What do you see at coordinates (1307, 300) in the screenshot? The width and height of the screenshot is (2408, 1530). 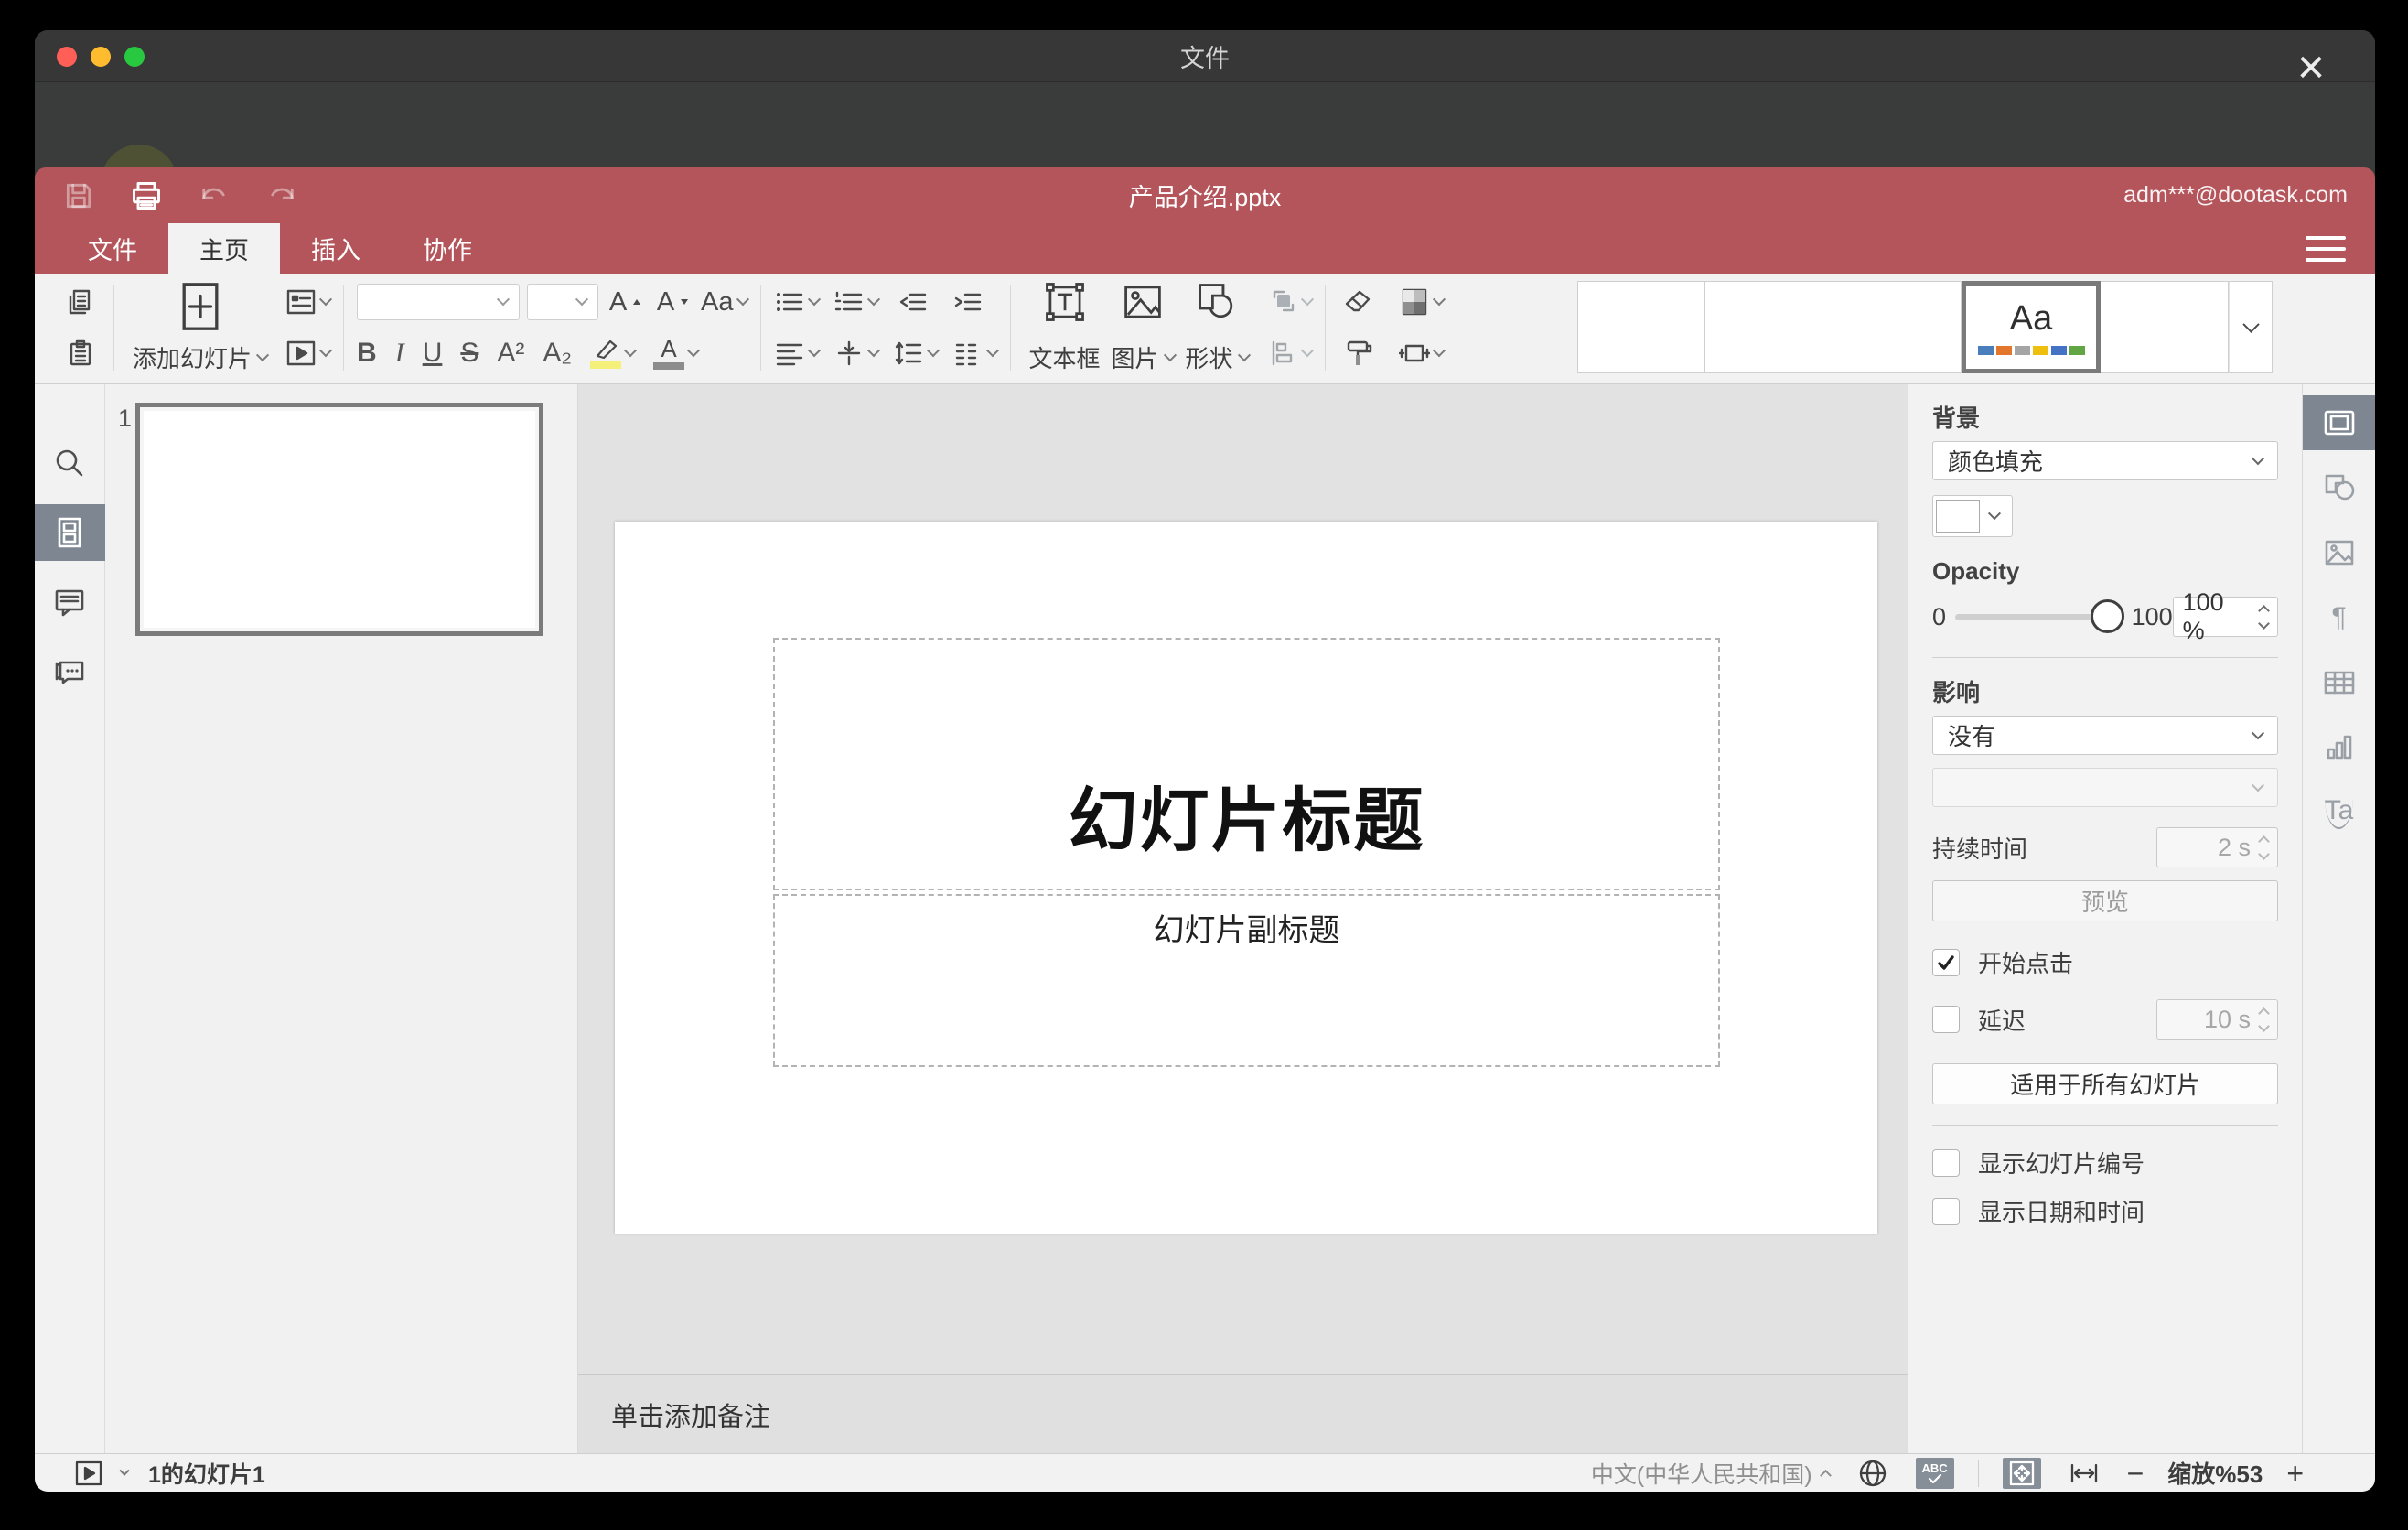 I see `chevron-down-icon` at bounding box center [1307, 300].